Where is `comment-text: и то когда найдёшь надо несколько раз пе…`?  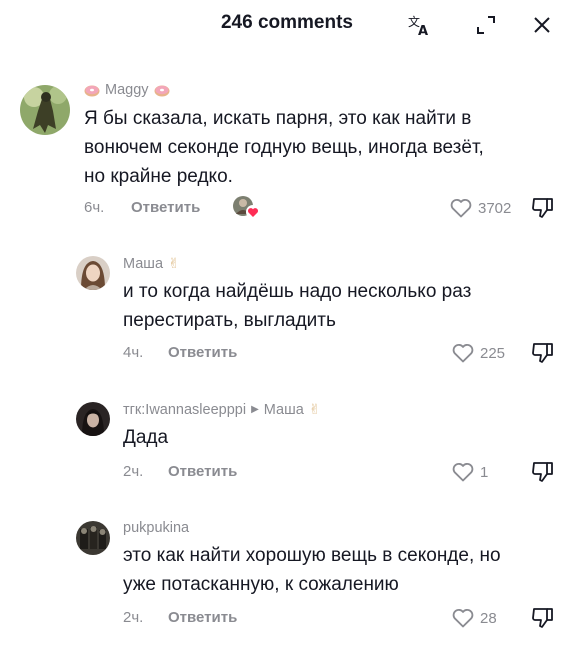 comment-text: и то когда найдёшь надо несколько раз пе… is located at coordinates (297, 306).